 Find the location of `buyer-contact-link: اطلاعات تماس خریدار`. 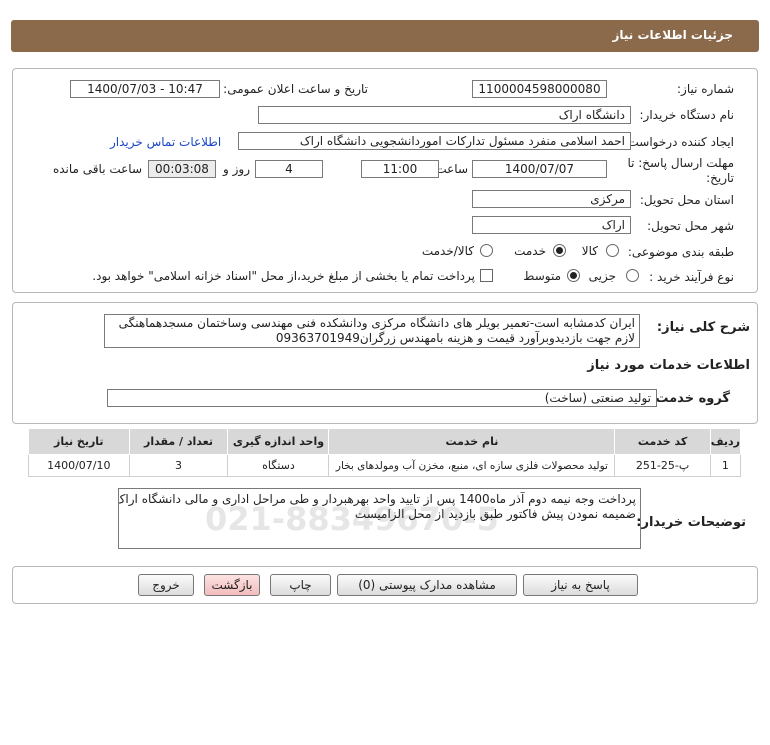

buyer-contact-link: اطلاعات تماس خریدار is located at coordinates (165, 142).